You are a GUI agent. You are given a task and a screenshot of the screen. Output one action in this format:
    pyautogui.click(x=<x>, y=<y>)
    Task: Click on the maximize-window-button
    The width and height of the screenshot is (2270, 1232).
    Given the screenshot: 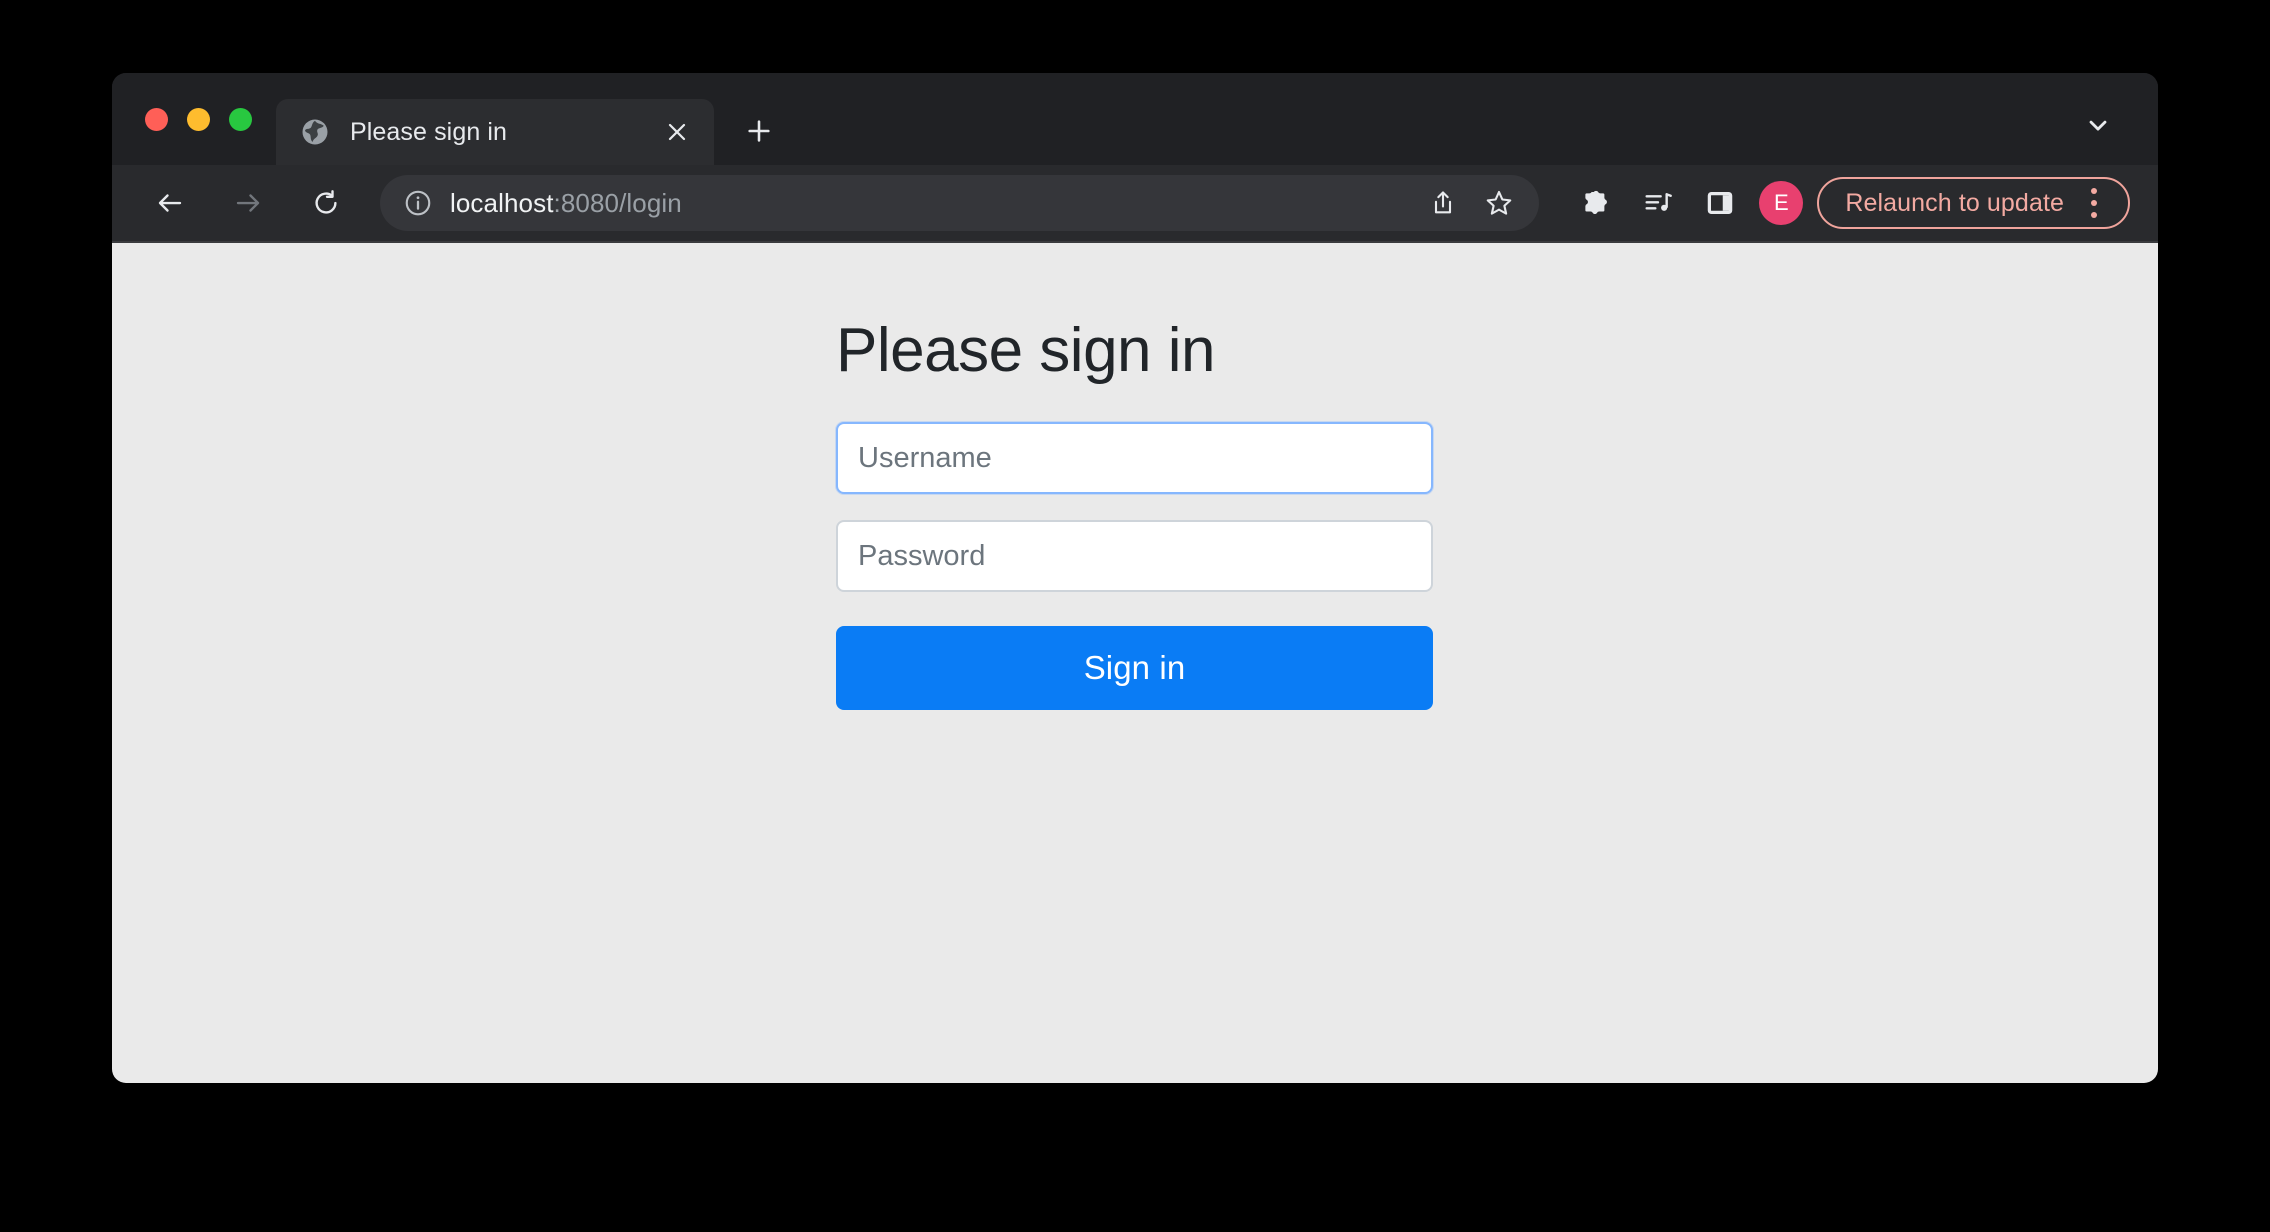 What is the action you would take?
    pyautogui.click(x=240, y=119)
    